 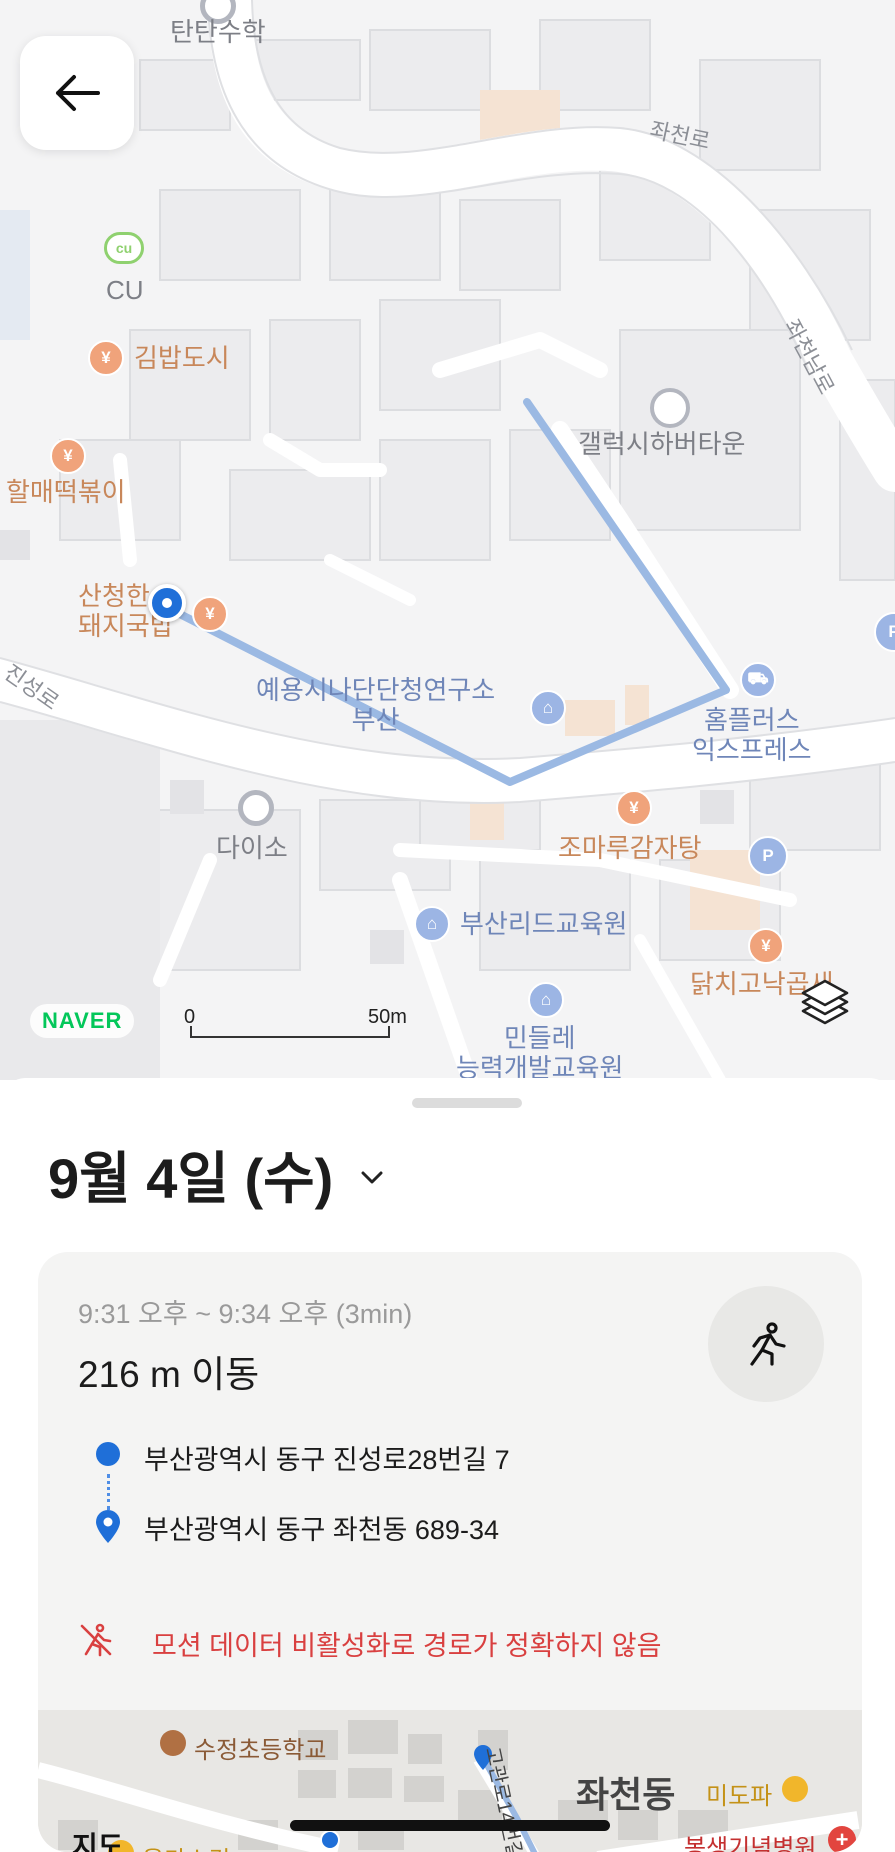 I want to click on date-selector: 9월 4일 (수), so click(x=215, y=1174).